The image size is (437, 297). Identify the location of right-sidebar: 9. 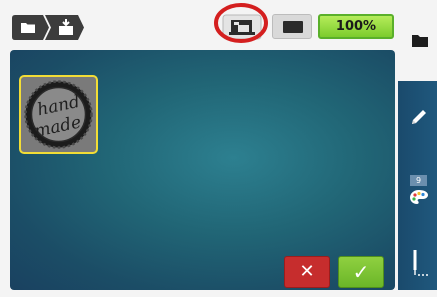
(417, 185).